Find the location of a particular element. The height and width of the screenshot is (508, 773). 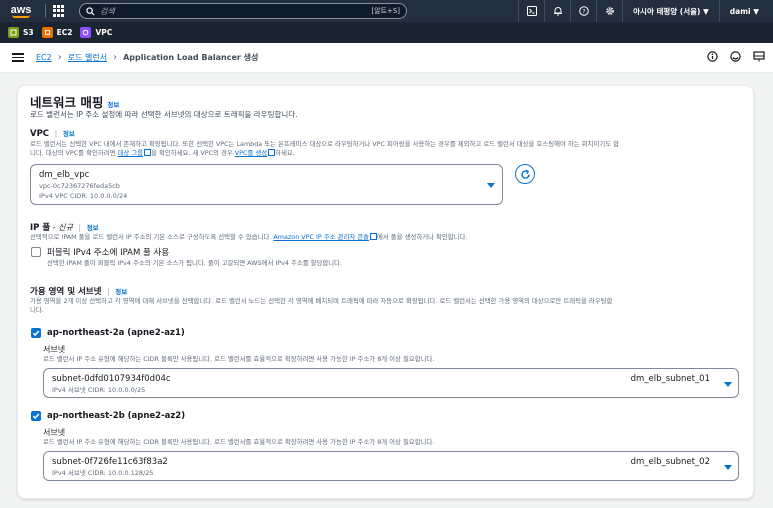

vpc-selected-name: dm_elb_vpc is located at coordinates (64, 175).